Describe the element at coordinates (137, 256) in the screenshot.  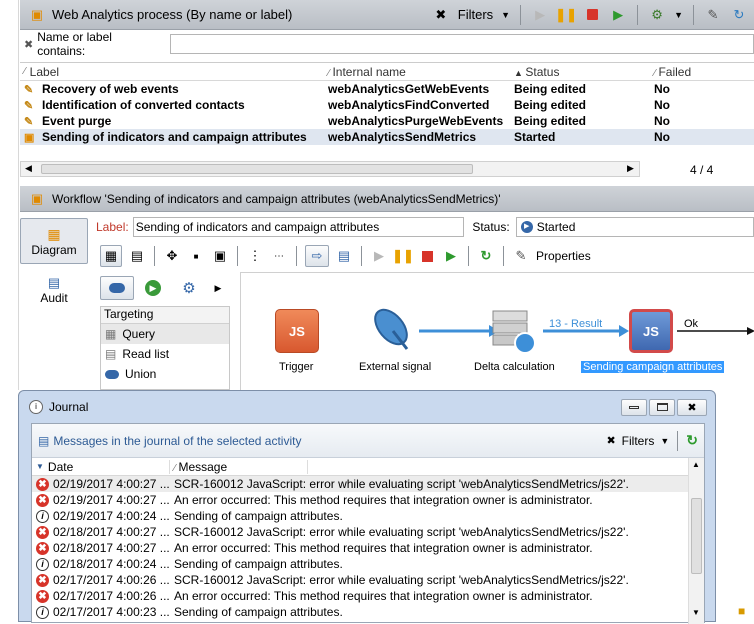
I see `view-list-icon: ▤` at that location.